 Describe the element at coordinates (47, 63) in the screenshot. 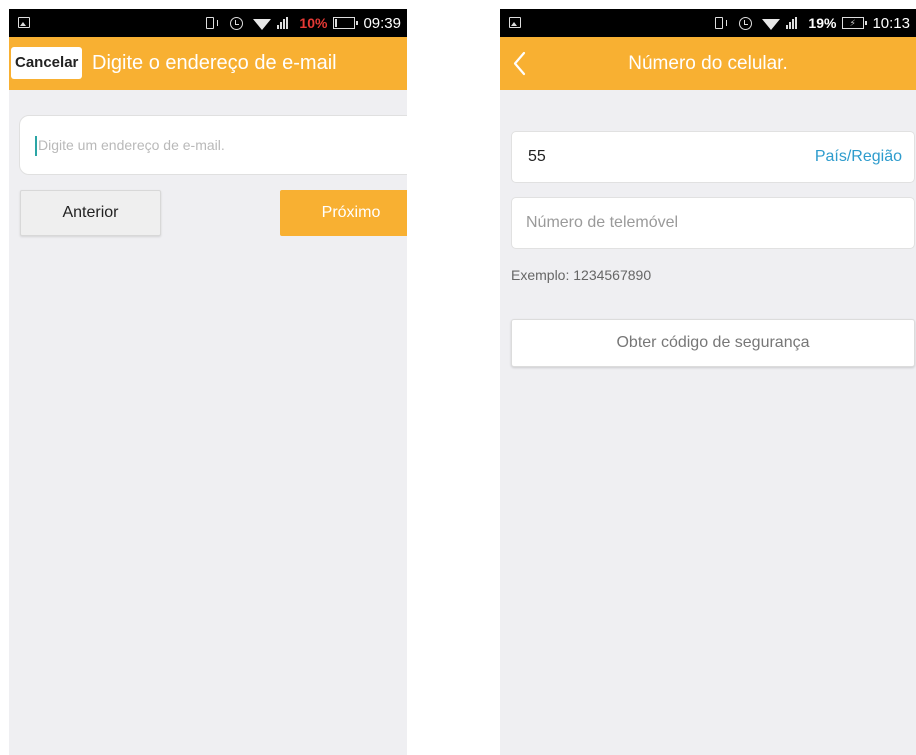

I see `cancel-button: Cancelar` at that location.